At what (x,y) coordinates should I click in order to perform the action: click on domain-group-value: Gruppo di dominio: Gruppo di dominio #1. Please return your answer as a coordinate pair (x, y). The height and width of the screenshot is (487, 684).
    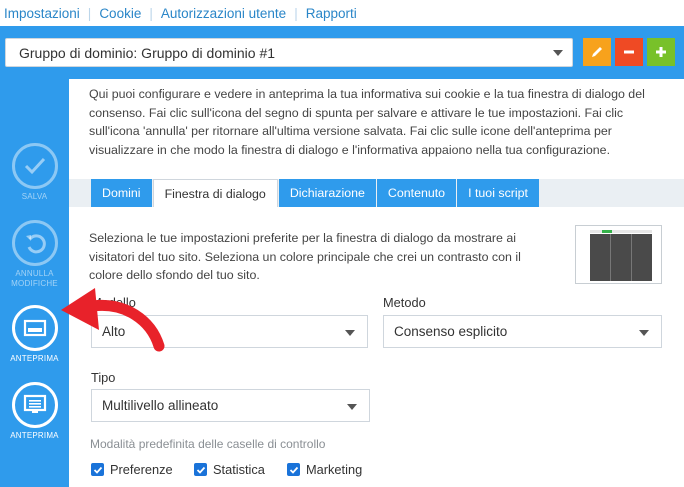
    Looking at the image, I should click on (147, 52).